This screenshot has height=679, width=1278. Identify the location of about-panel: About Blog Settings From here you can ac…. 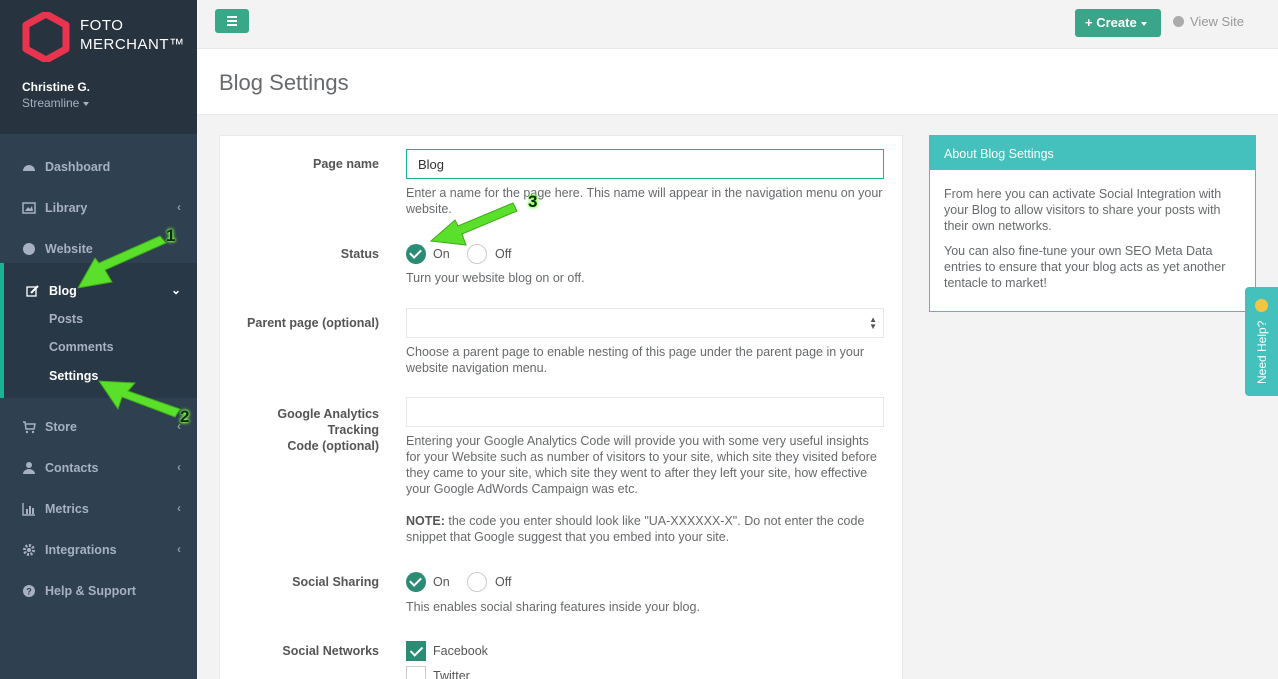
(1092, 223).